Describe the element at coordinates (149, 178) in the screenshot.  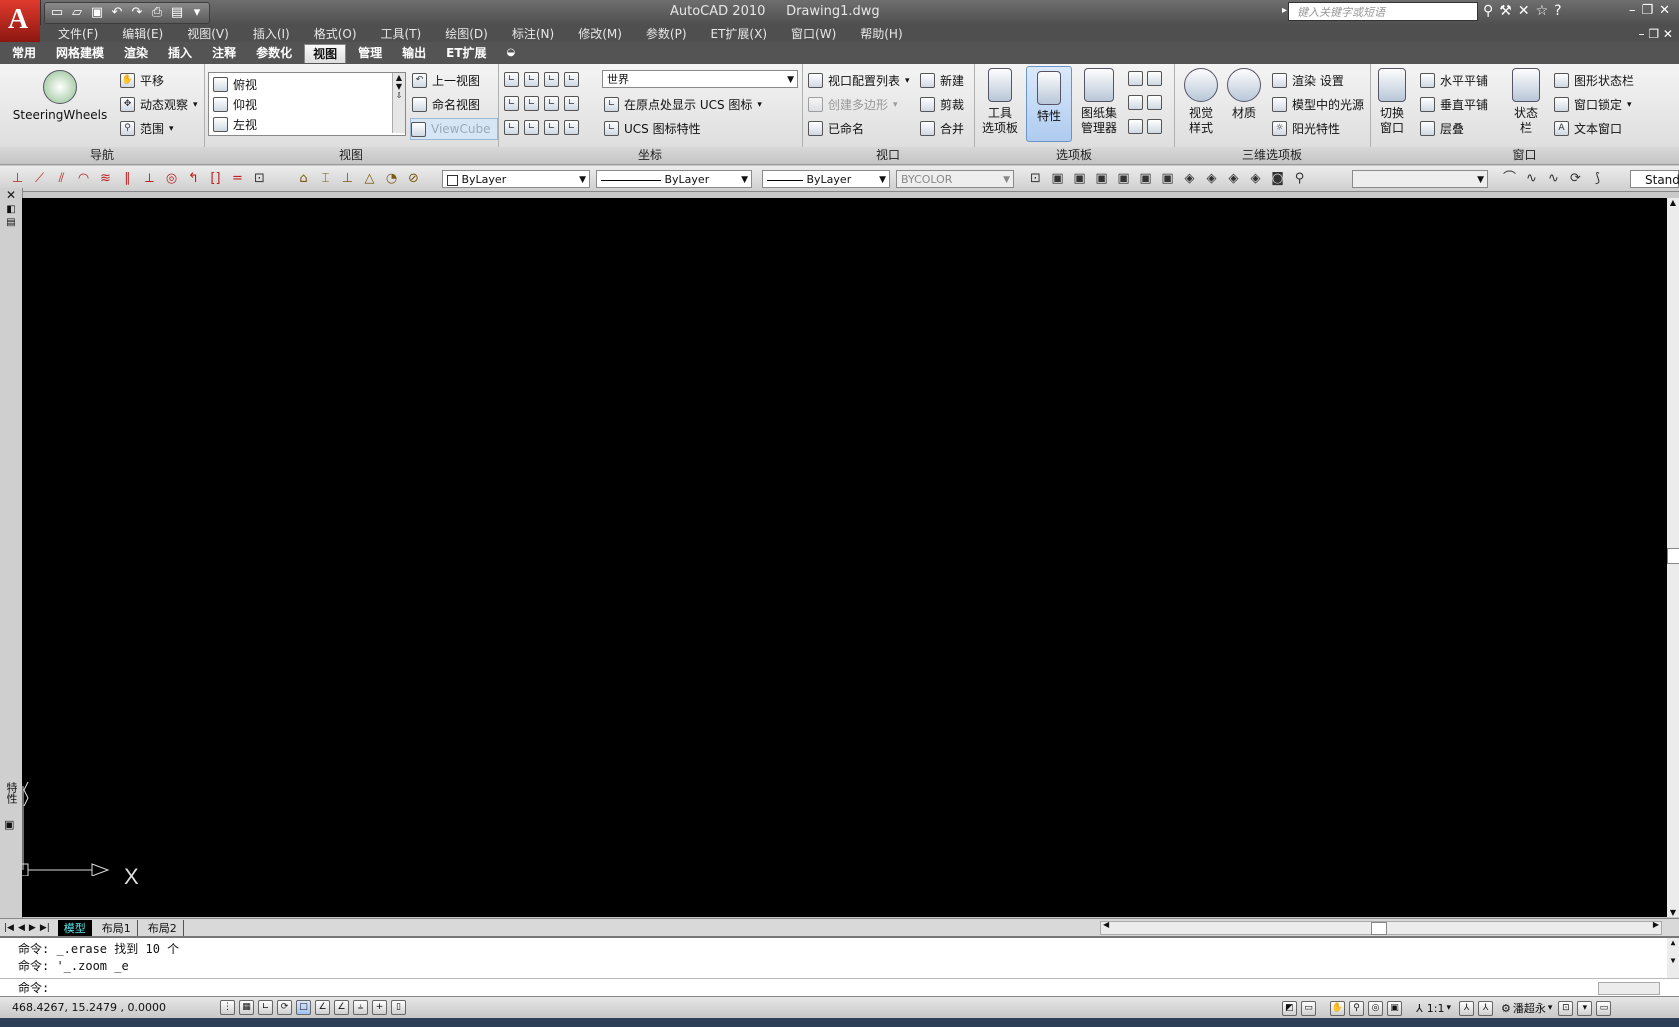
I see `dim-diameter-icon: ⟂` at that location.